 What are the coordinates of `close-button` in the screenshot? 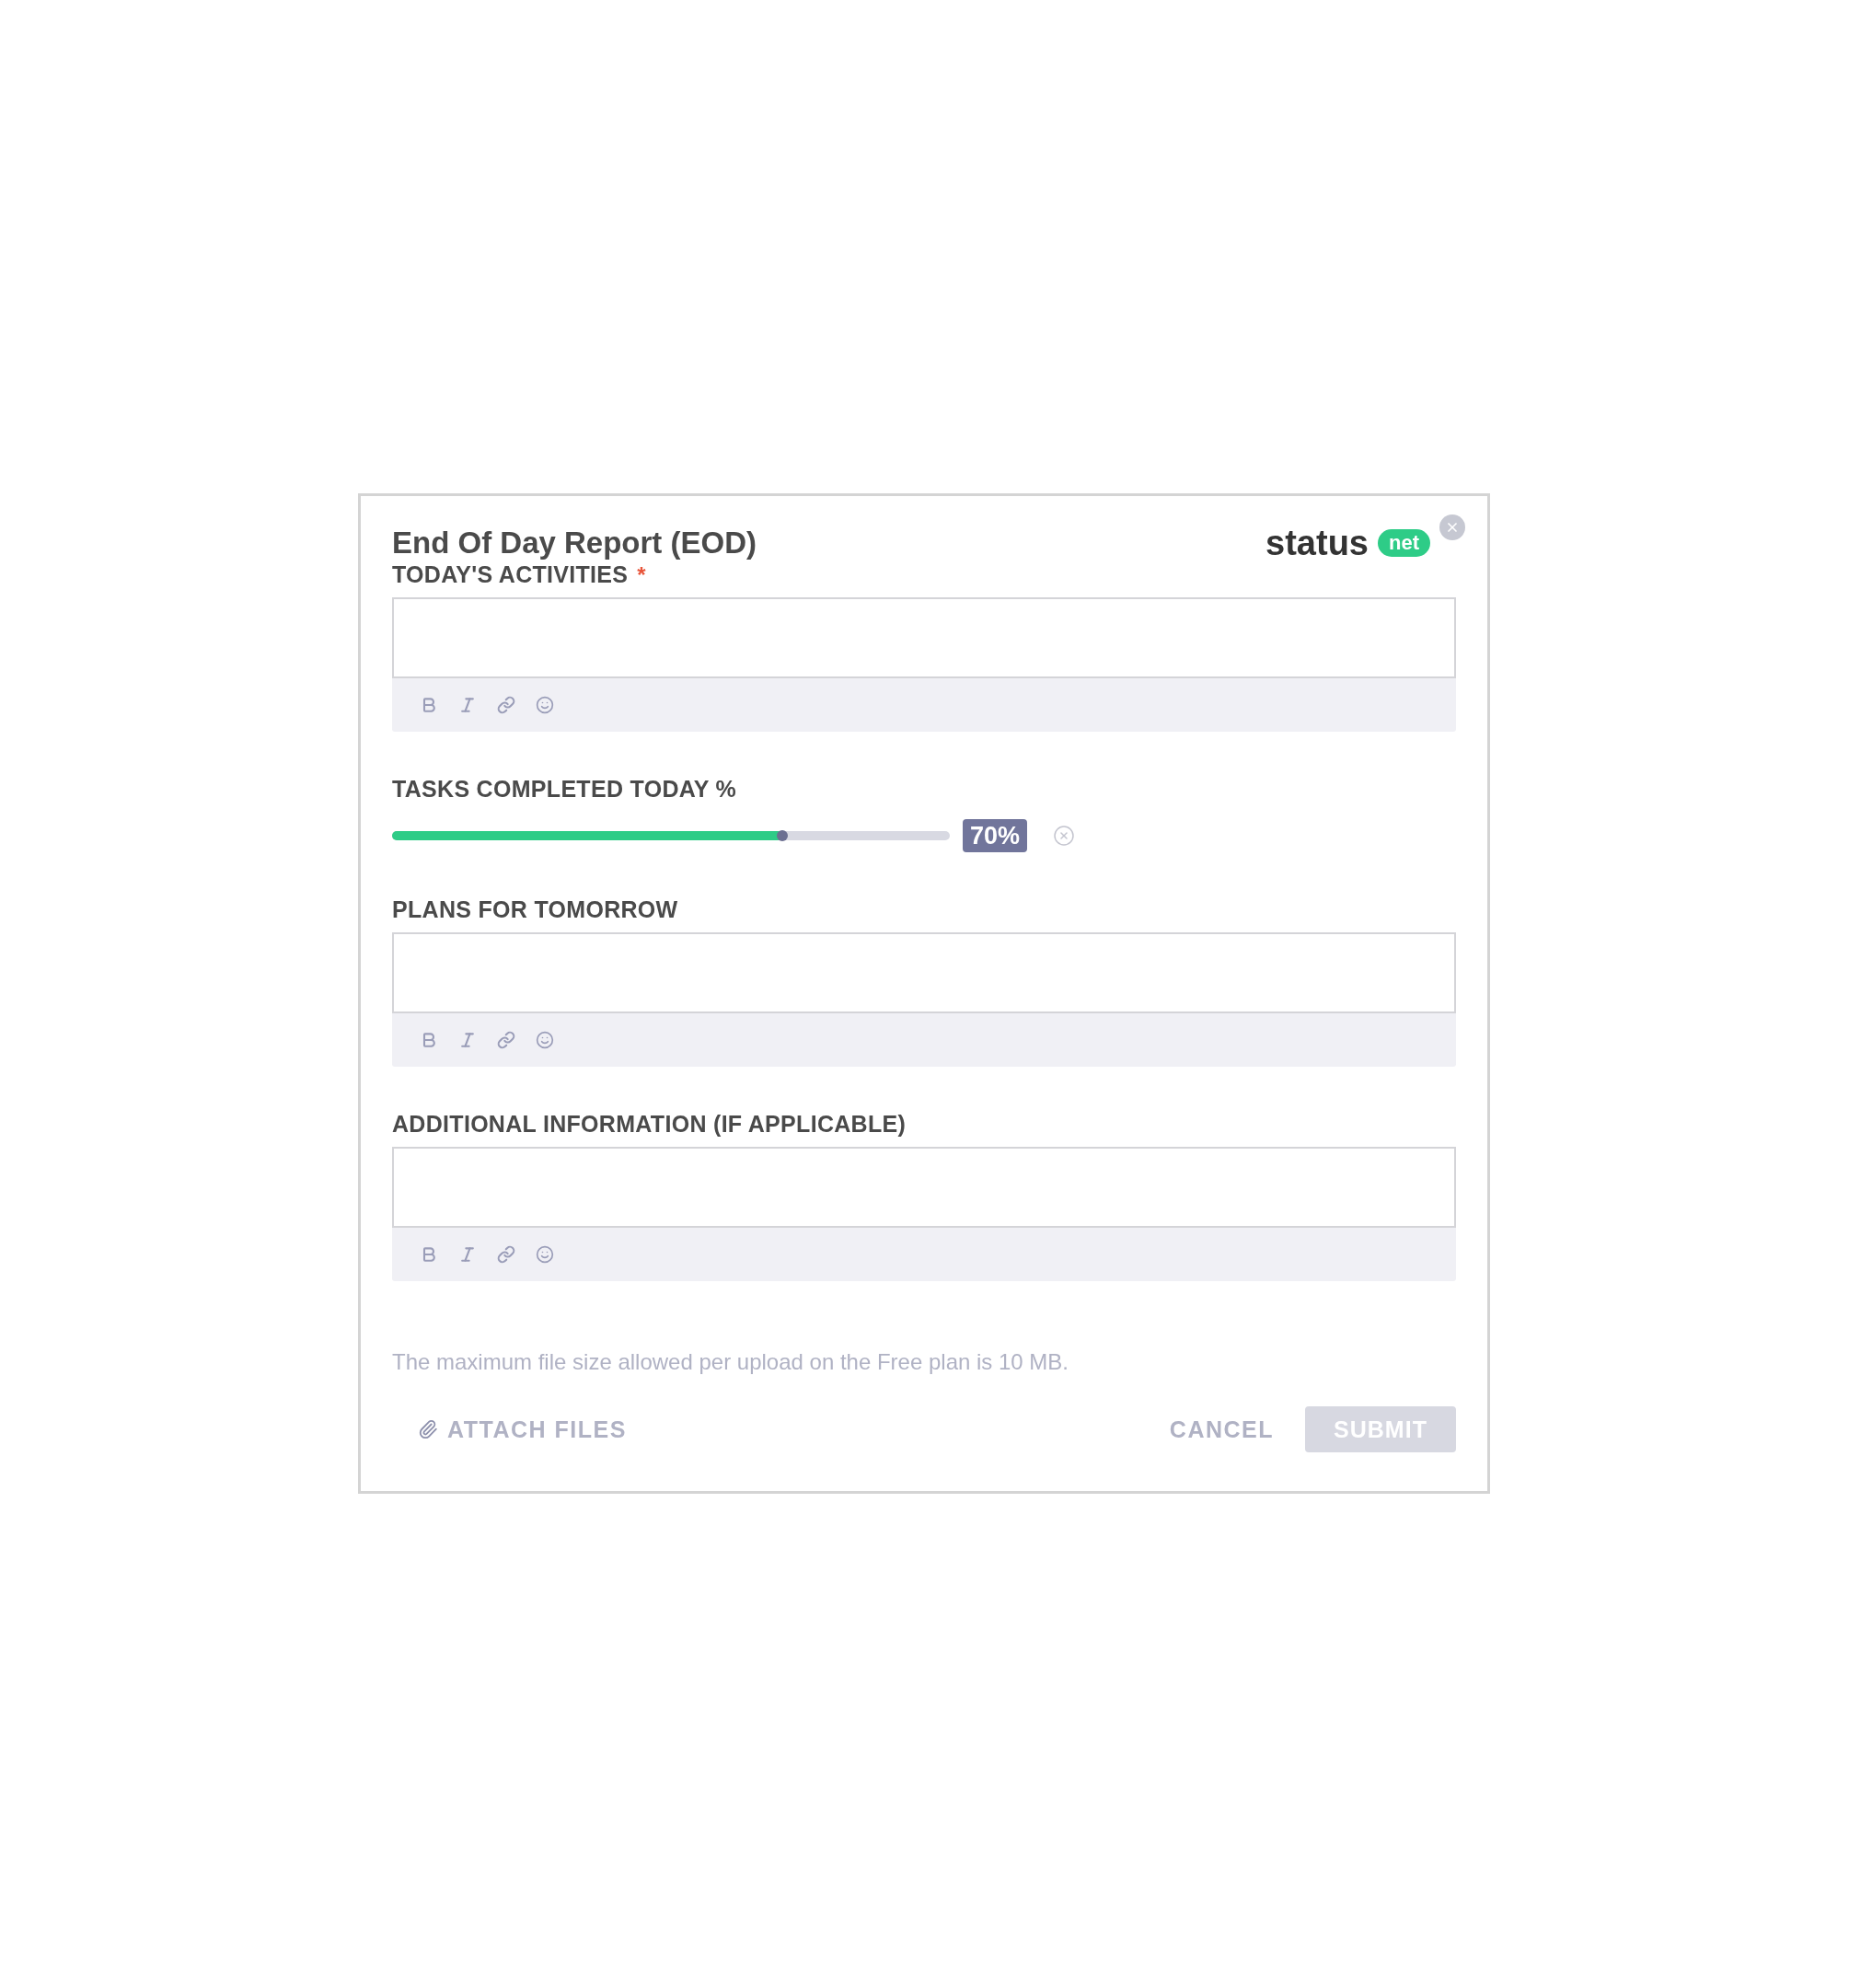 It's located at (1452, 527).